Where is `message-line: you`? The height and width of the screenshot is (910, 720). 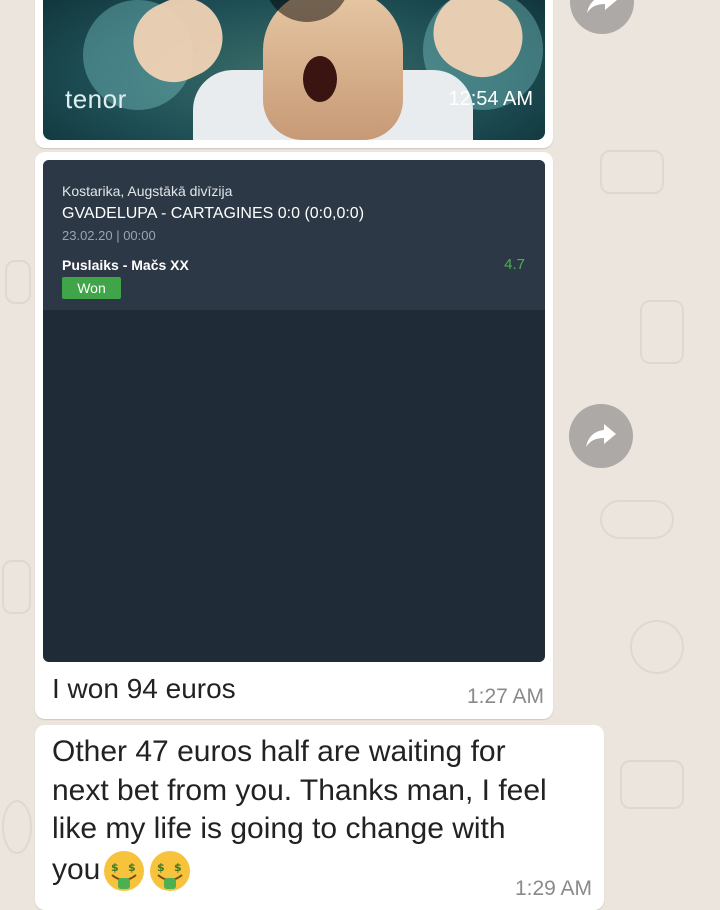
message-line: you is located at coordinates (76, 869).